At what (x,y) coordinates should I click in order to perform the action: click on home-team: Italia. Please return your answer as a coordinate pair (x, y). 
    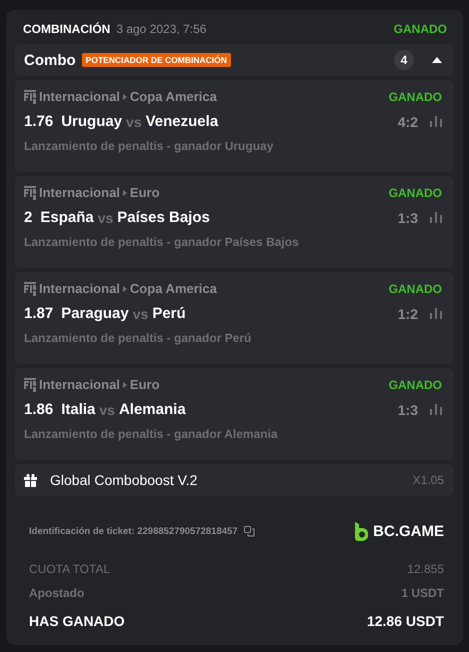
    Looking at the image, I should click on (78, 409).